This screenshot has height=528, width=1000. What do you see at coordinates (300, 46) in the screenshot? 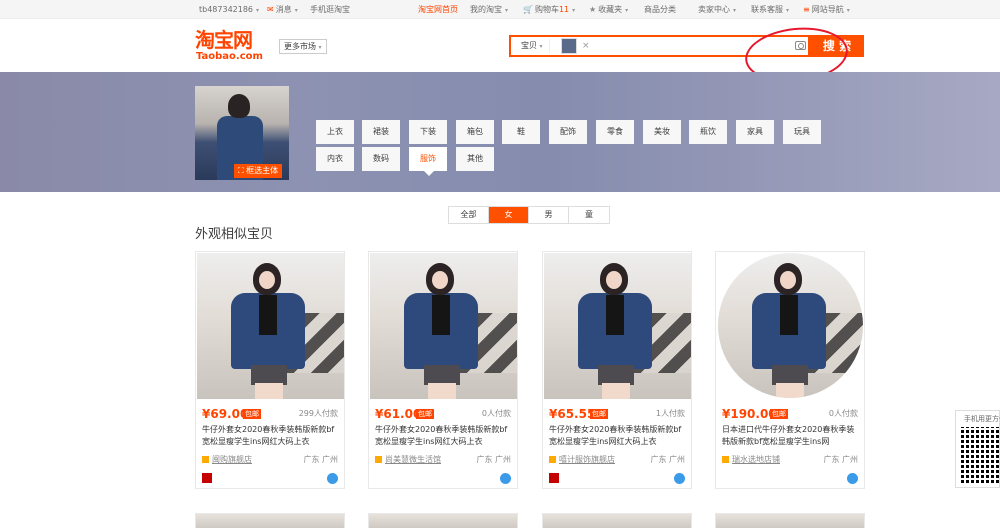
I see `more-markets-label: 更多市场` at bounding box center [300, 46].